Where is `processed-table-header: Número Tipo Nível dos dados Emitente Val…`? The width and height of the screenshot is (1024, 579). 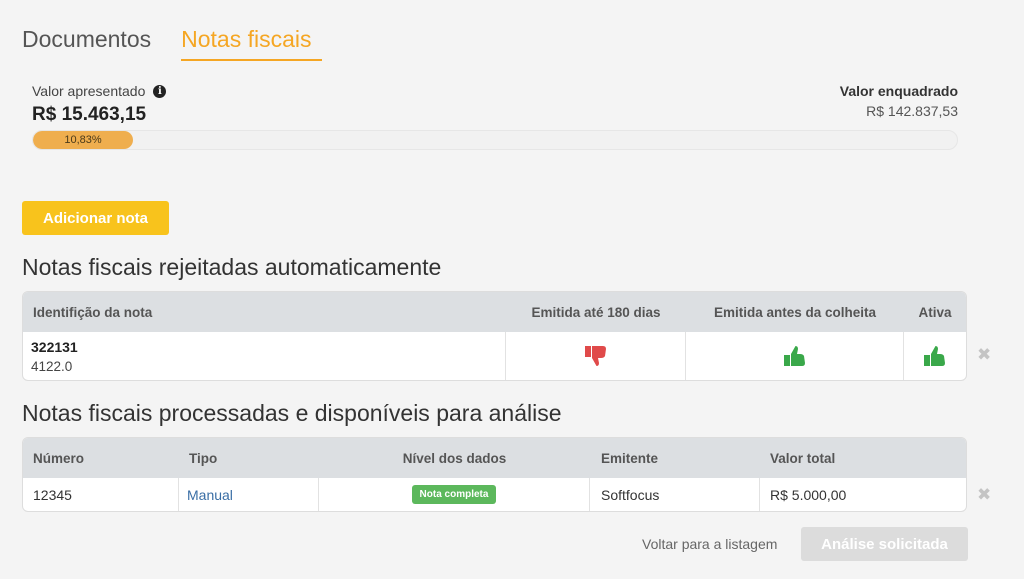
processed-table-header: Número Tipo Nível dos dados Emitente Val… is located at coordinates (494, 458).